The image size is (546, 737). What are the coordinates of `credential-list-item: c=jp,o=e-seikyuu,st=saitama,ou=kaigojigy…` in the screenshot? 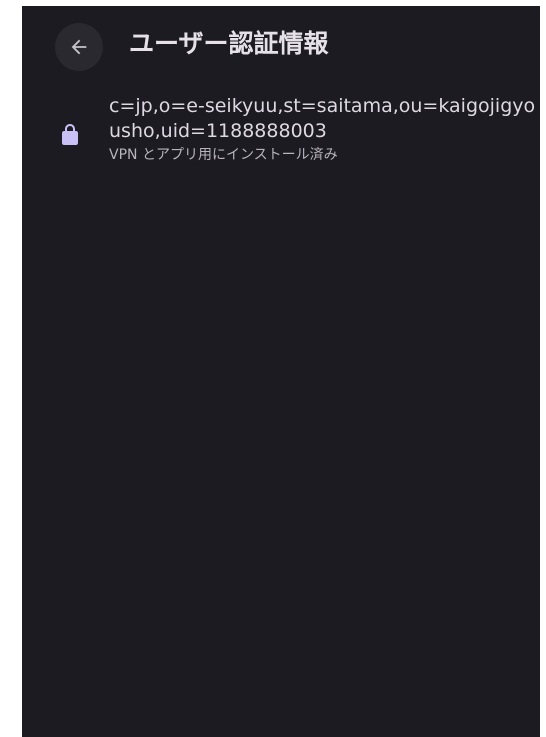 It's located at (281, 135).